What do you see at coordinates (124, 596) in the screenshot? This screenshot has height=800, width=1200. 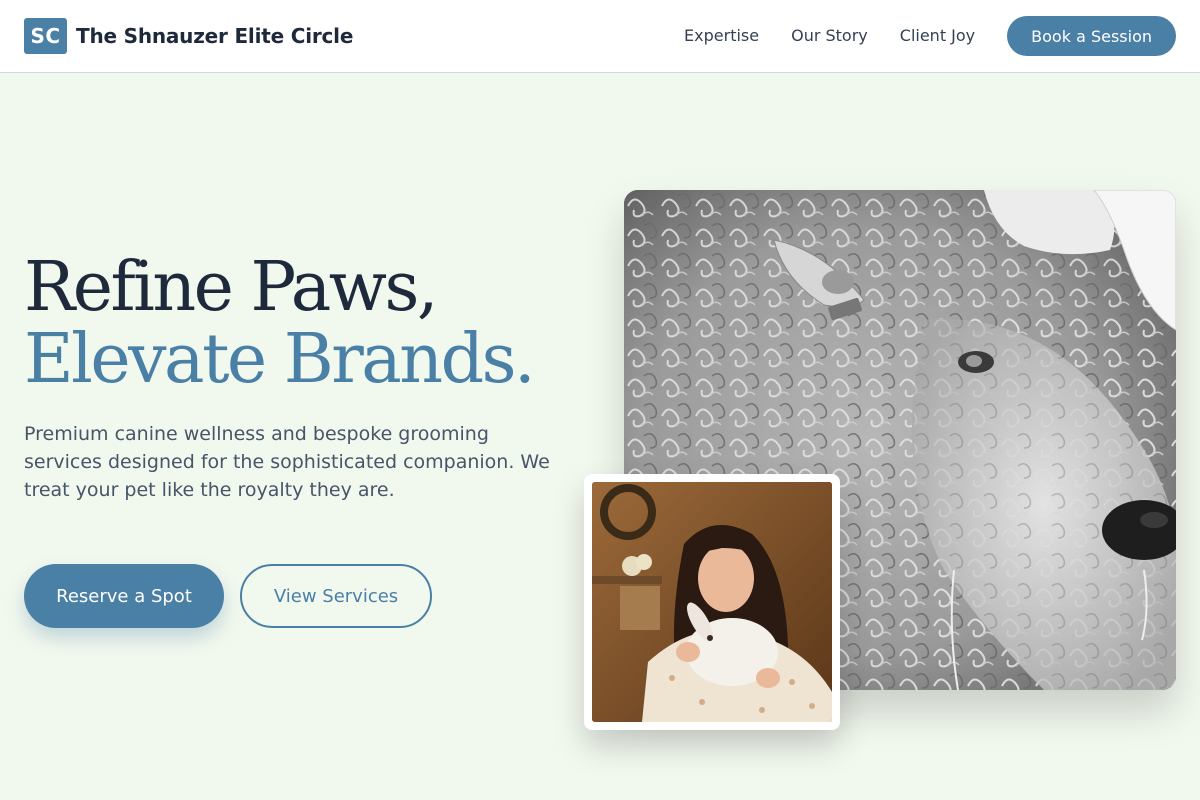 I see `reserve-spot-button: Reserve a Spot` at bounding box center [124, 596].